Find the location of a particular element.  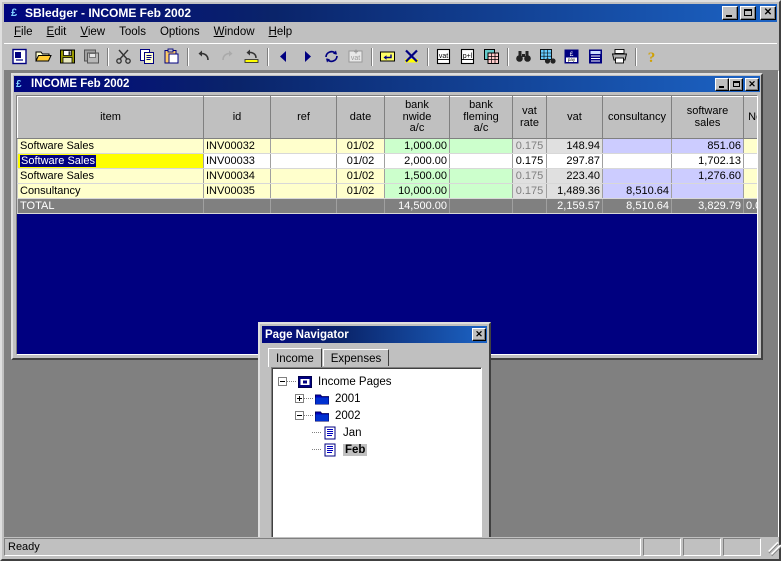

menu-tools: Tools is located at coordinates (132, 32).